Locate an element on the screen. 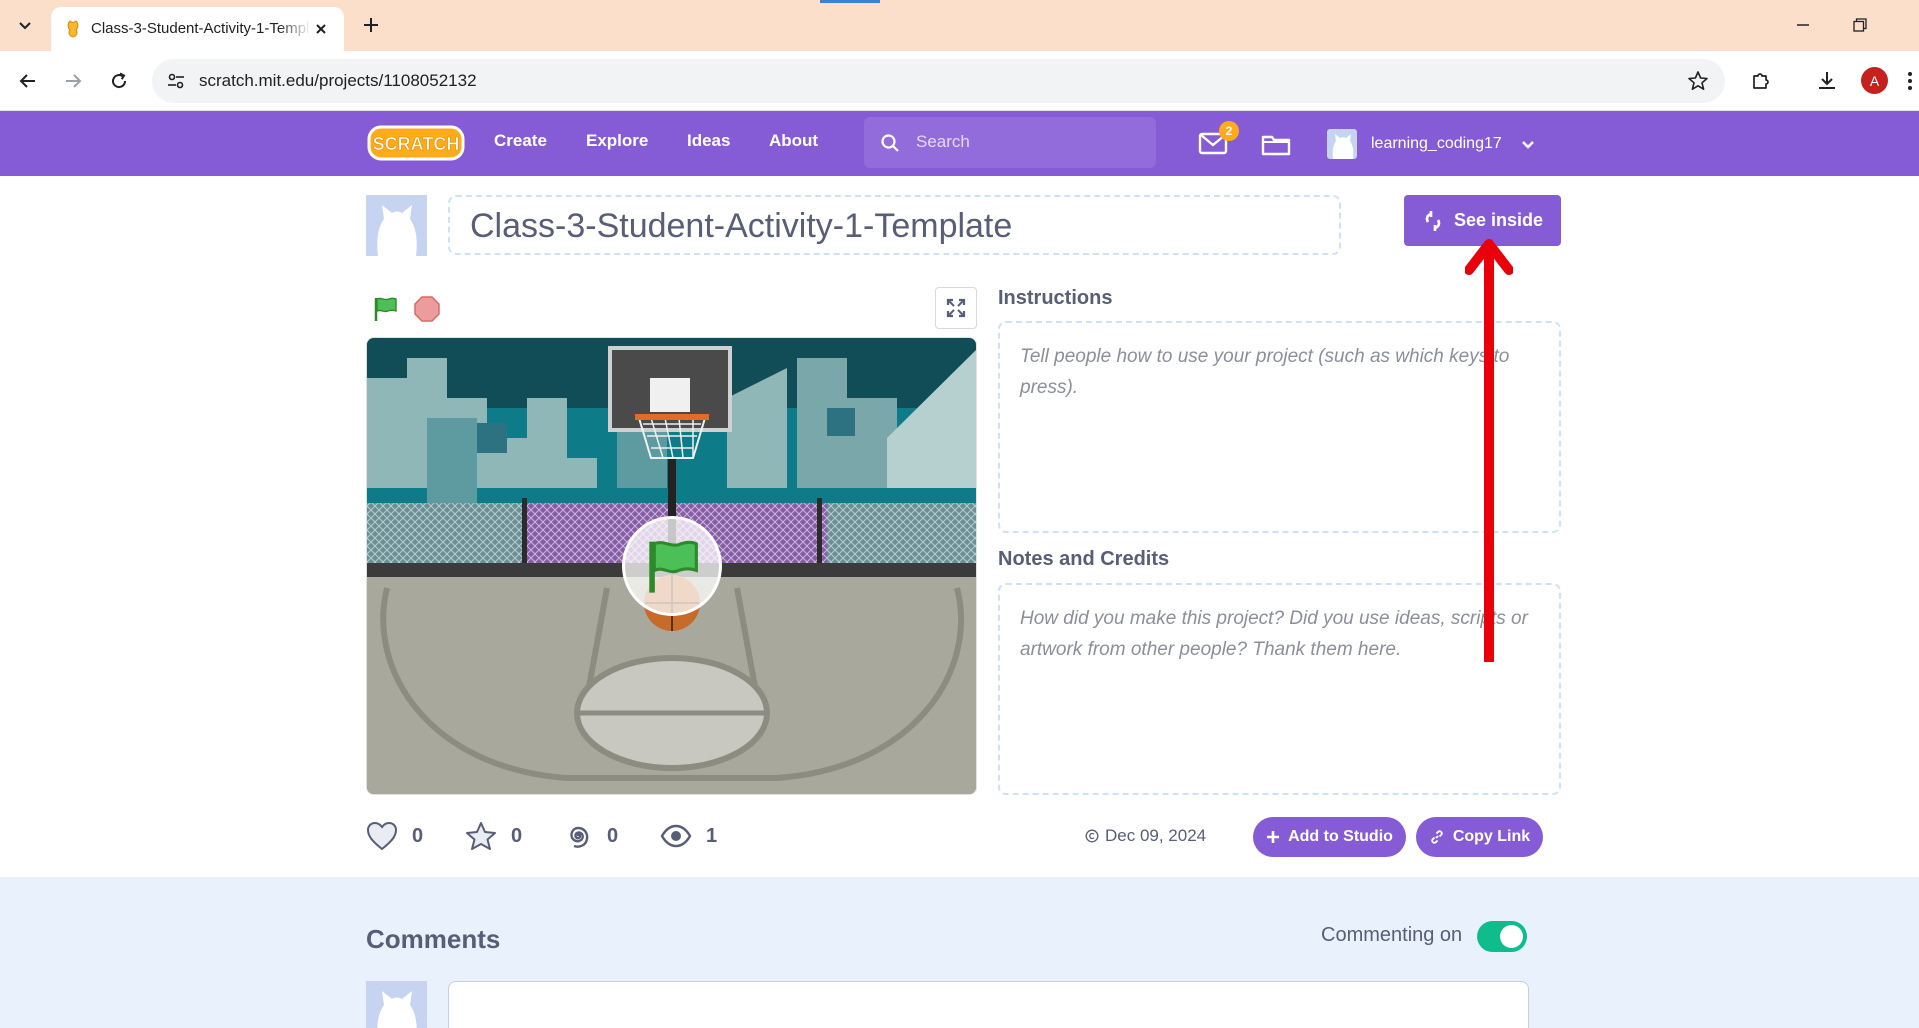 The height and width of the screenshot is (1028, 1919). browser-tab-strip: Class-3-Student-Activity-1-Template is located at coordinates (959, 25).